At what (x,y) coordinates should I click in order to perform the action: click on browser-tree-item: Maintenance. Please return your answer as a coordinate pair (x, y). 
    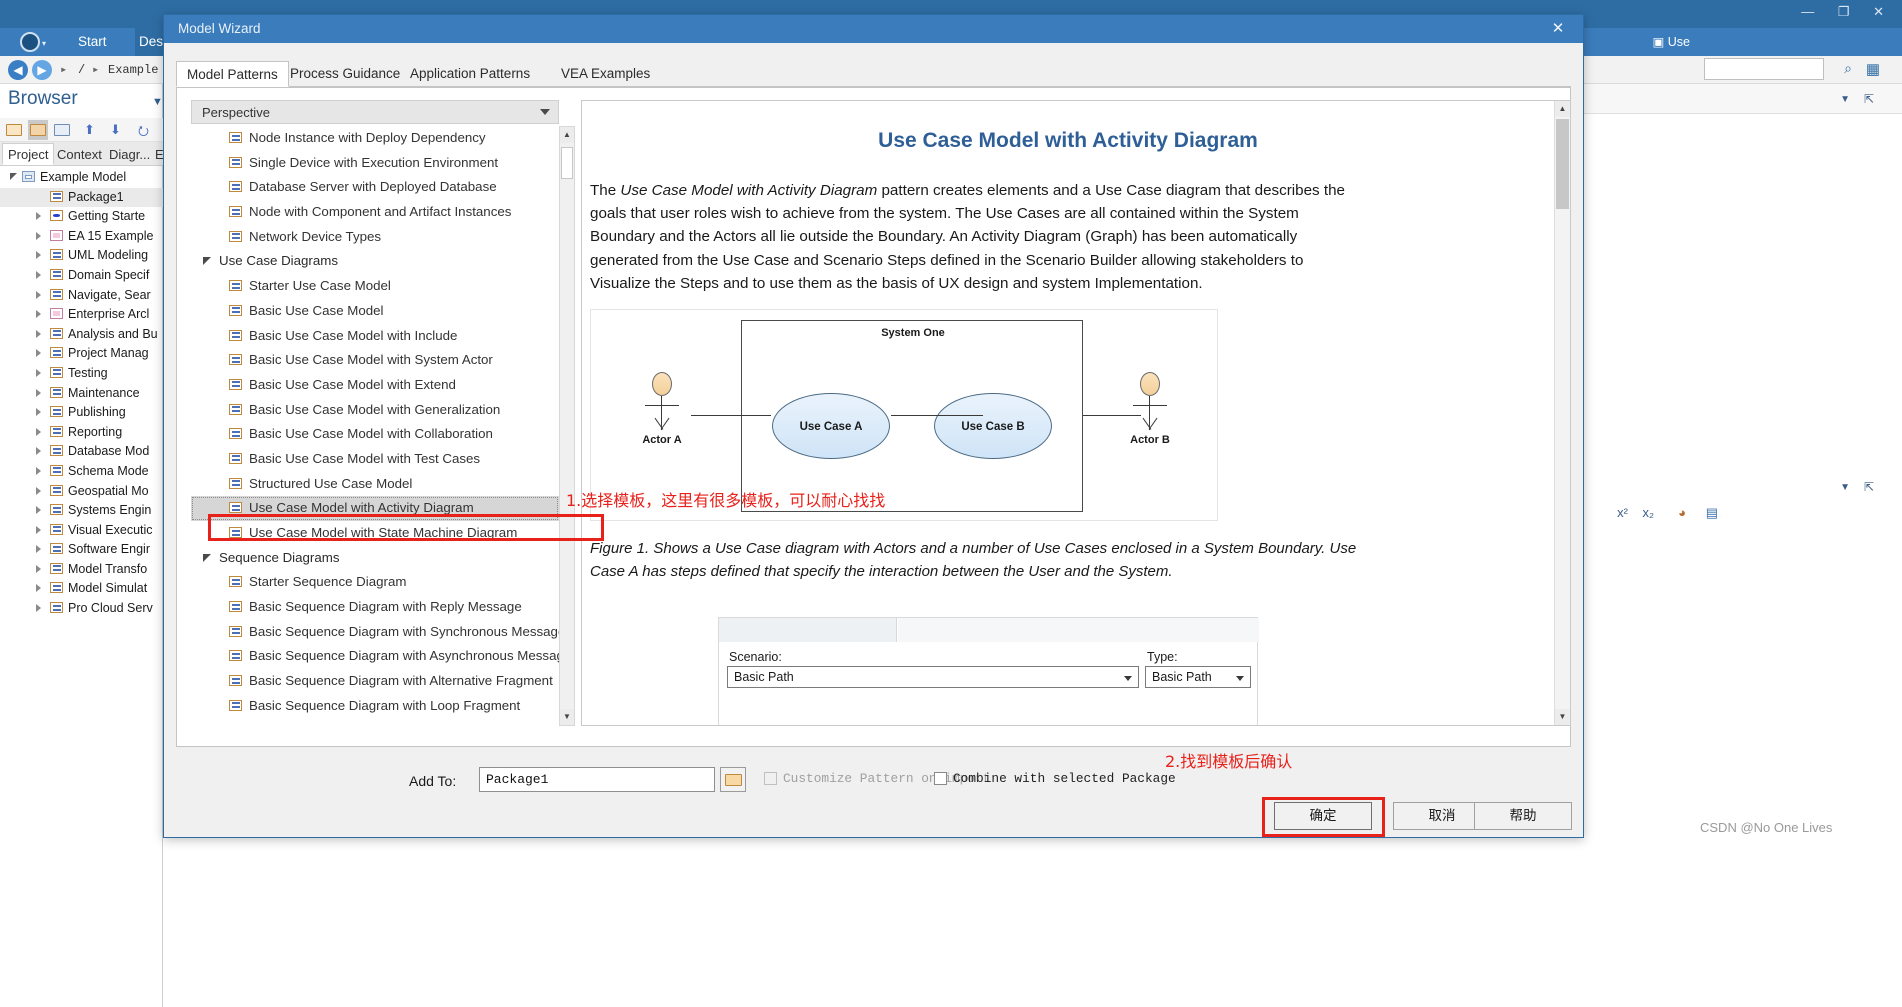
    Looking at the image, I should click on (81, 394).